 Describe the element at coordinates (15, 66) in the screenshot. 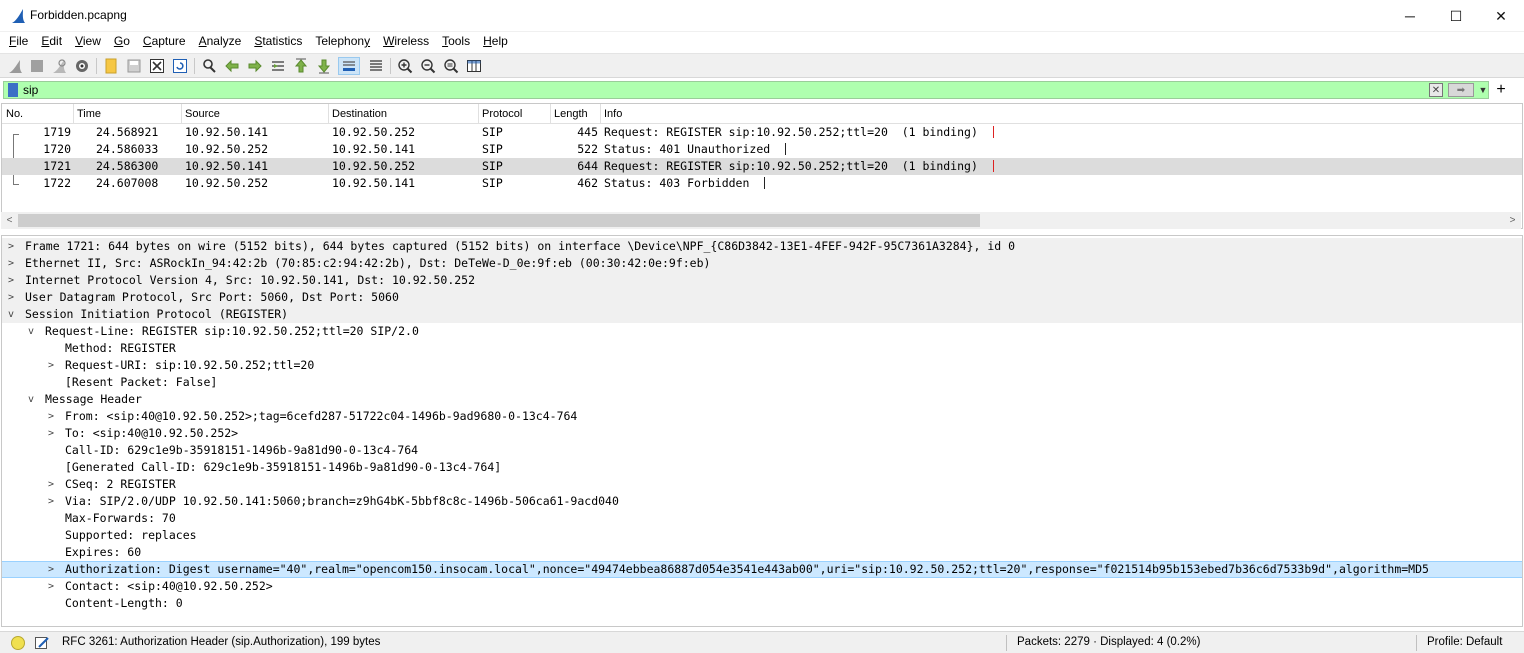

I see `start-capture-button` at that location.